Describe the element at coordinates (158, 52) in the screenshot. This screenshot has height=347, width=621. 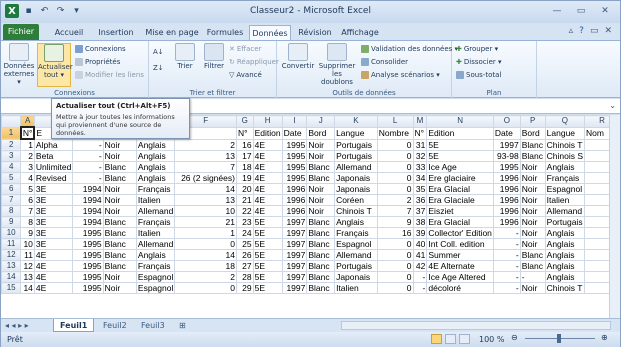
I see `sort-az-button: A↓` at that location.